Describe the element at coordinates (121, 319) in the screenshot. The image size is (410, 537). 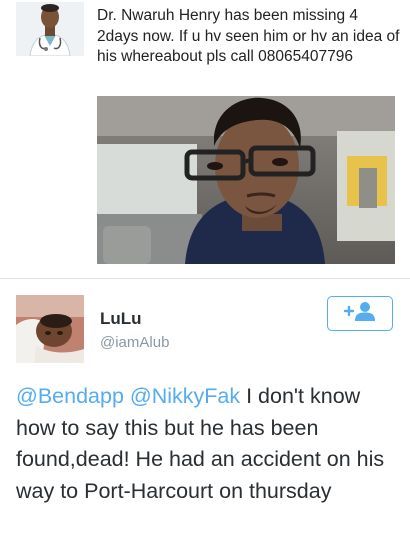
I see `user-name: LuLu` at that location.